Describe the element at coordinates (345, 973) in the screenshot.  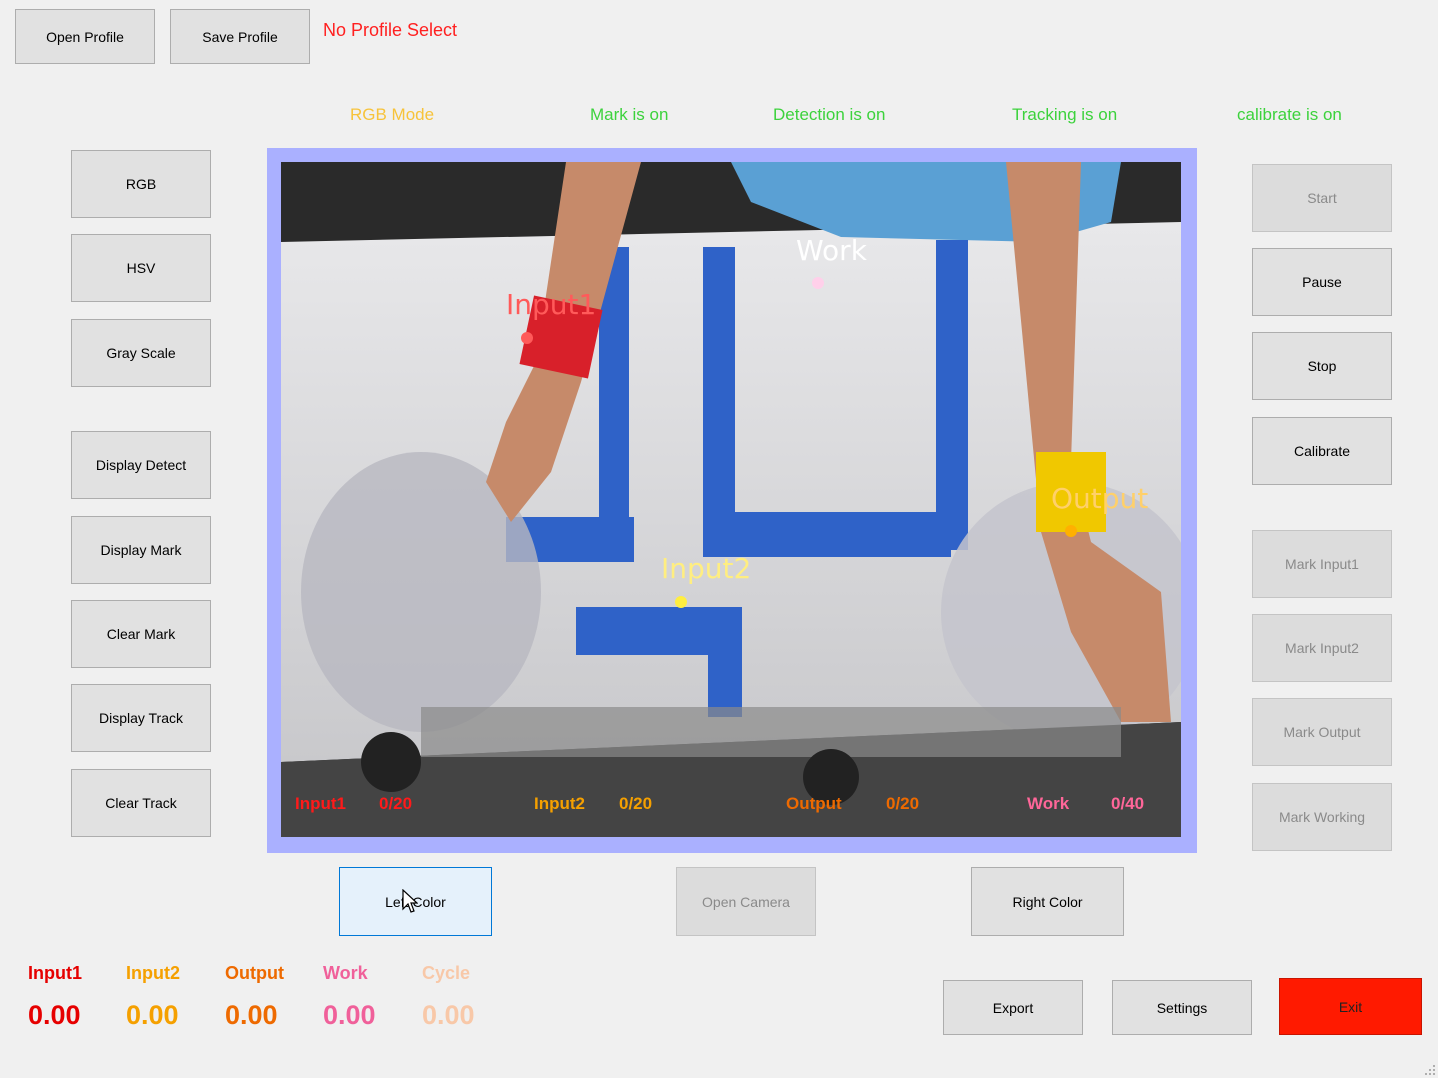
I see `work-stat-label: Work` at that location.